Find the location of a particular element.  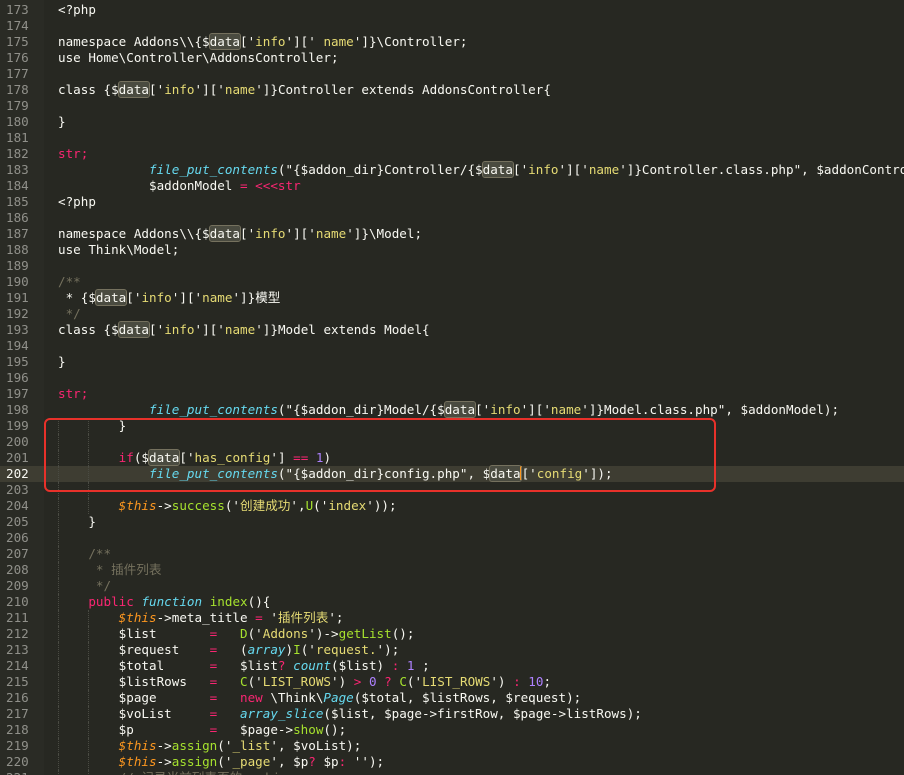

code-line: 184 $addonModel = <<<str is located at coordinates (452, 186).